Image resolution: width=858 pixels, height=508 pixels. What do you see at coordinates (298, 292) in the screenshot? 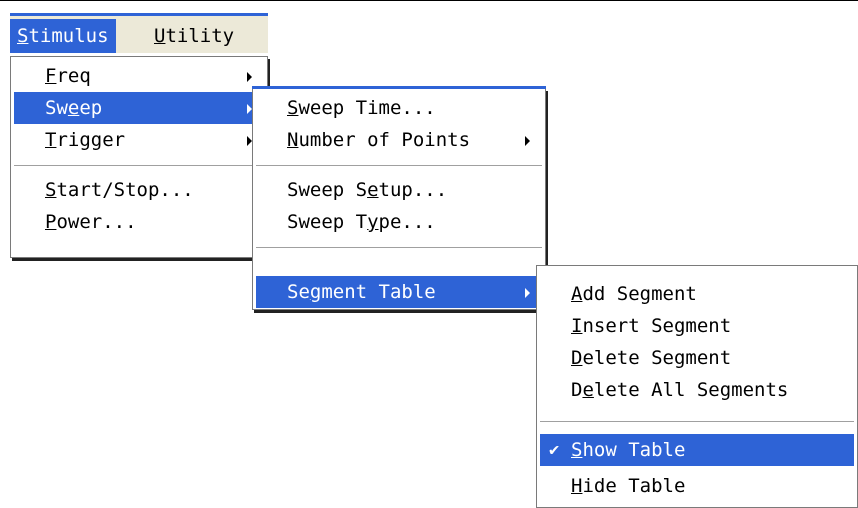
I see `label-part: Se` at bounding box center [298, 292].